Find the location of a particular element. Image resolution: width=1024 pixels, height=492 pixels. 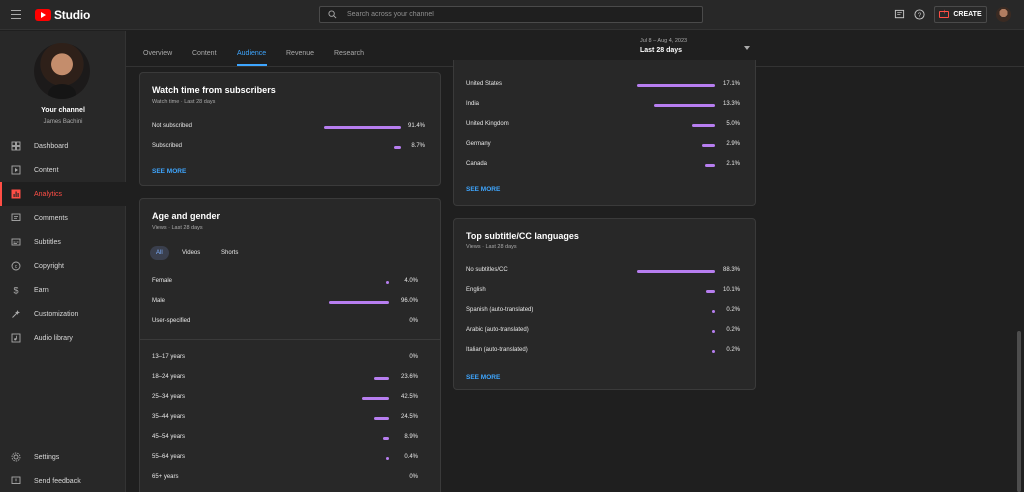

search-bar is located at coordinates (511, 14).